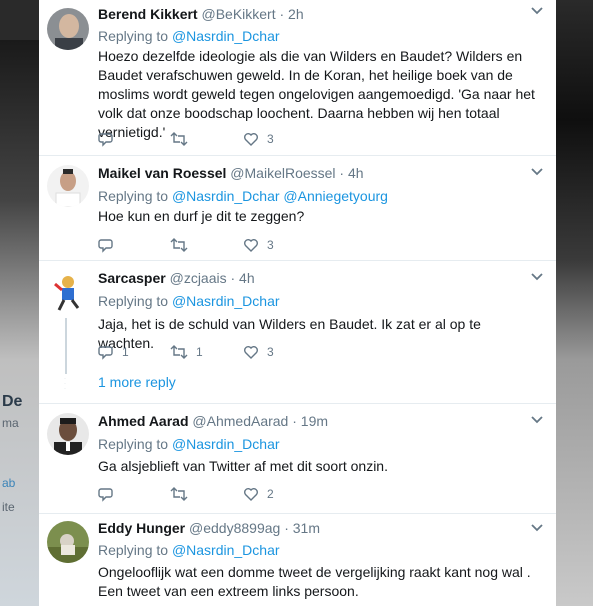 The height and width of the screenshot is (606, 593). I want to click on retweet-count: 1, so click(199, 352).